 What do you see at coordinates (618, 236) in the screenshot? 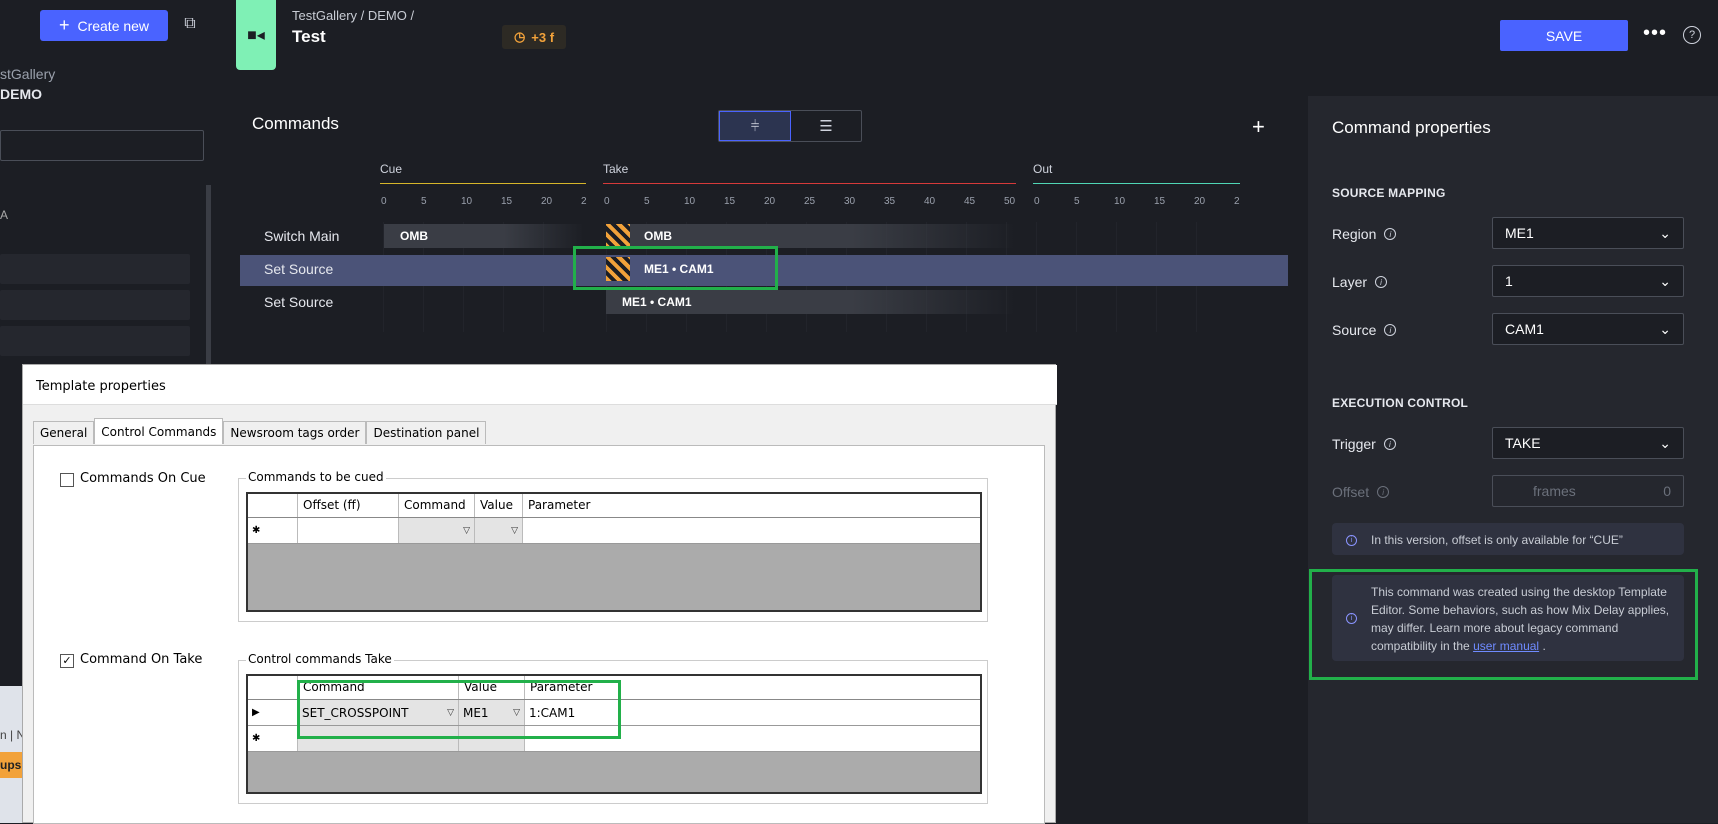
I see `delay-hatch` at bounding box center [618, 236].